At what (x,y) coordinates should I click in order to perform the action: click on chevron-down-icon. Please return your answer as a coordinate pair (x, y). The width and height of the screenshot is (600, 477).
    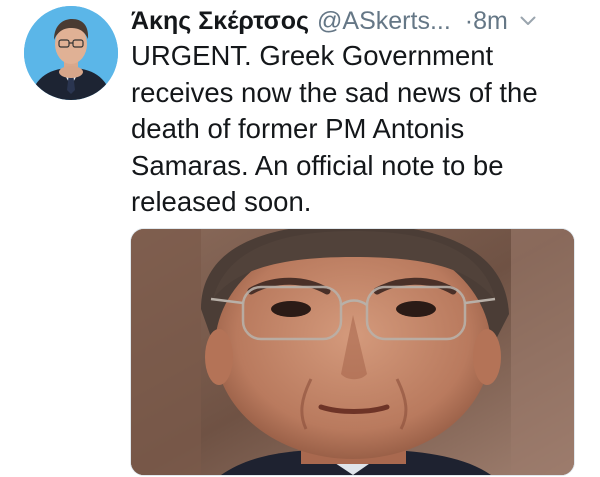
    Looking at the image, I should click on (528, 21).